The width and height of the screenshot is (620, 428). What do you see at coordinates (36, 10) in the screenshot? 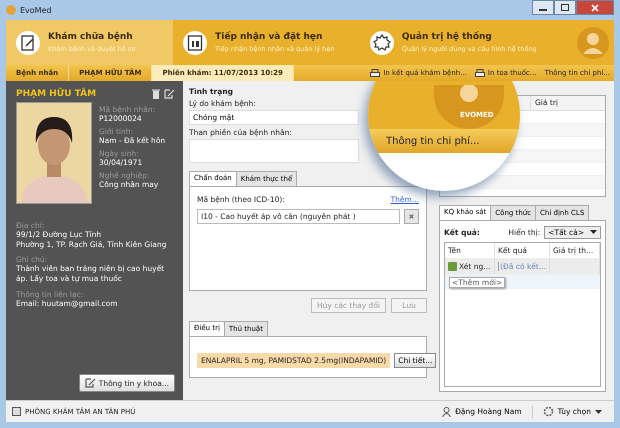
I see `window-title: EvoMed` at bounding box center [36, 10].